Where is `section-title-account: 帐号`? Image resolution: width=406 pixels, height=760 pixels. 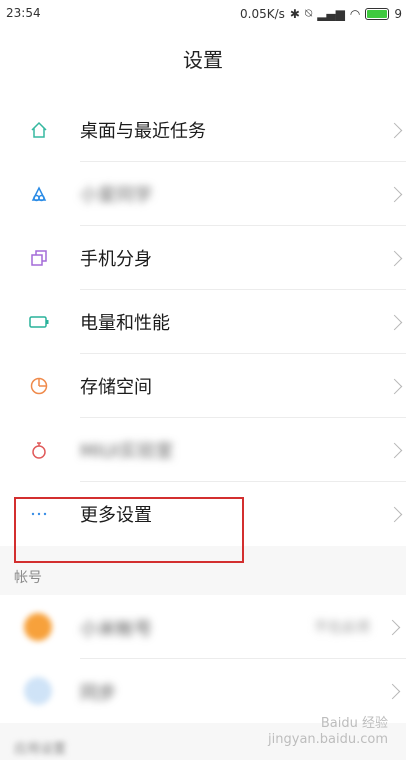 section-title-account: 帐号 is located at coordinates (28, 578).